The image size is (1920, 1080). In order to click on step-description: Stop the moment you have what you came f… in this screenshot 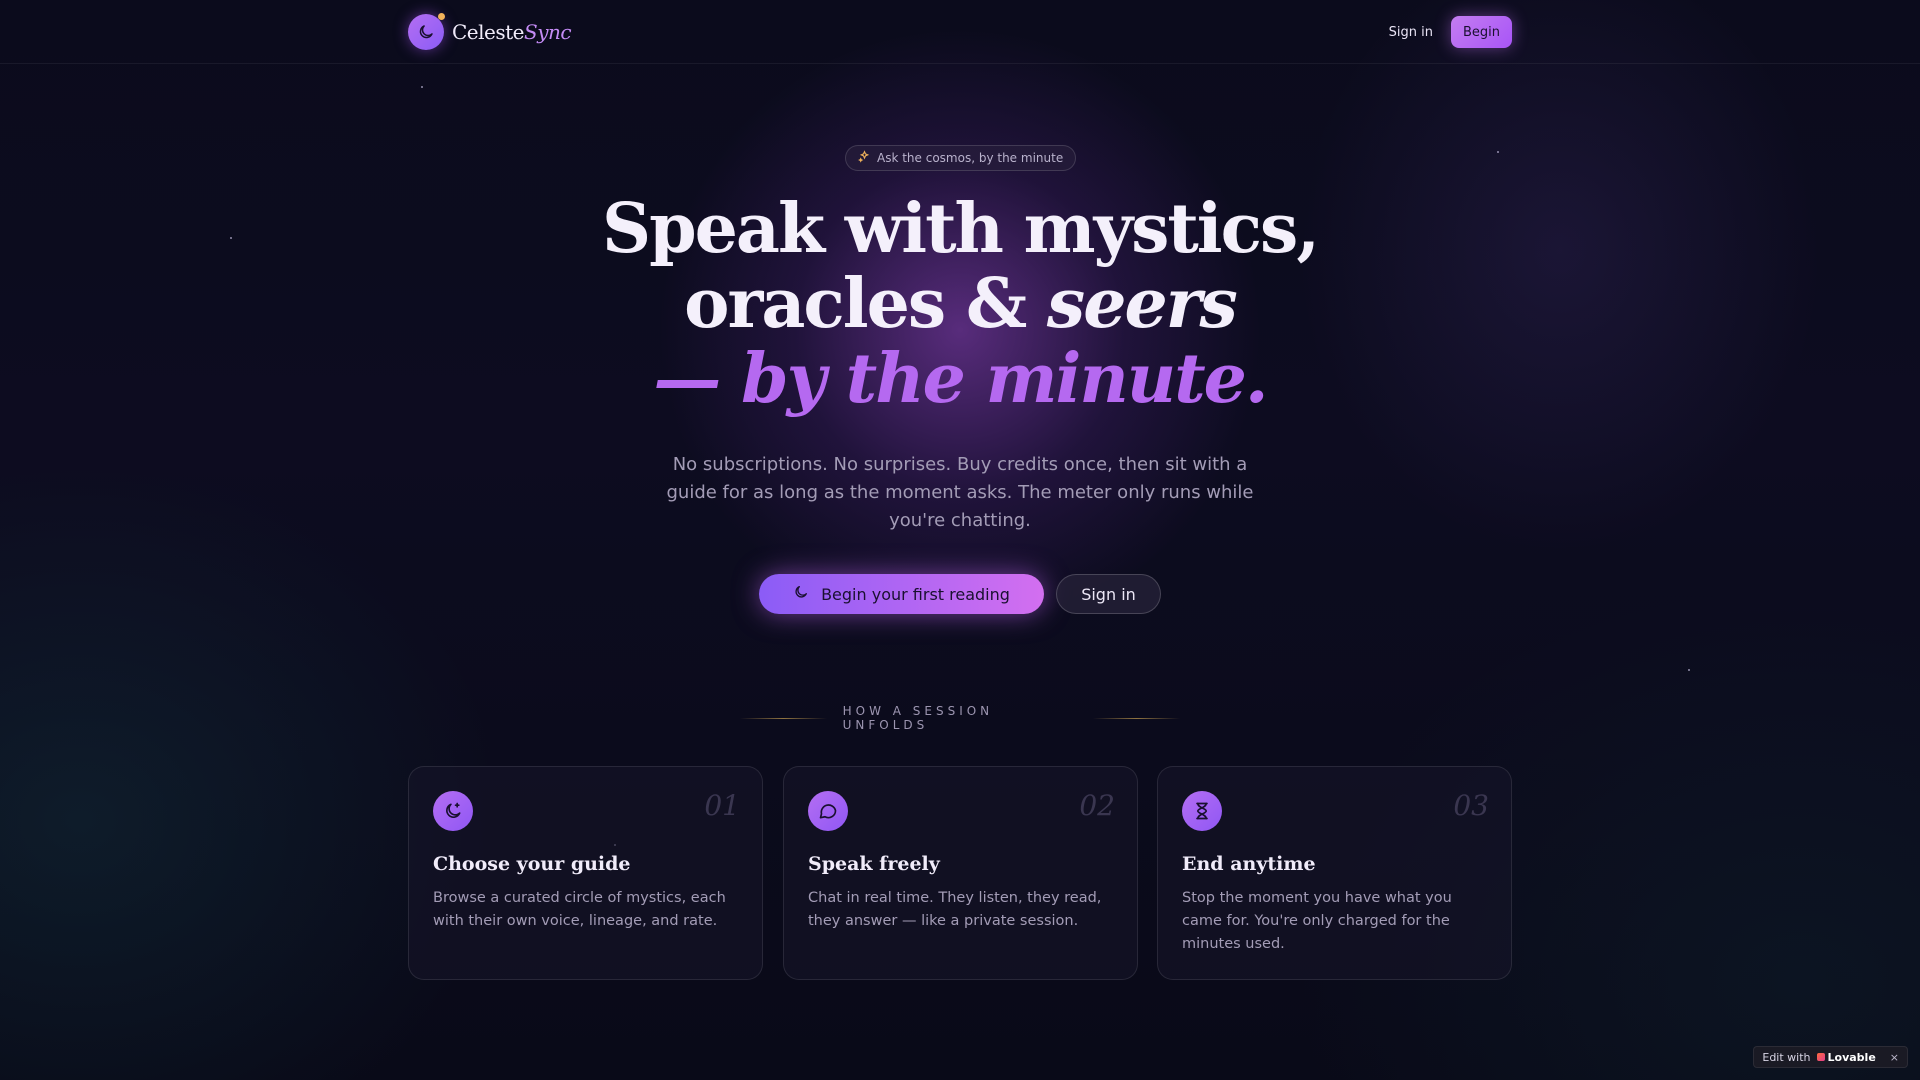, I will do `click(1317, 921)`.